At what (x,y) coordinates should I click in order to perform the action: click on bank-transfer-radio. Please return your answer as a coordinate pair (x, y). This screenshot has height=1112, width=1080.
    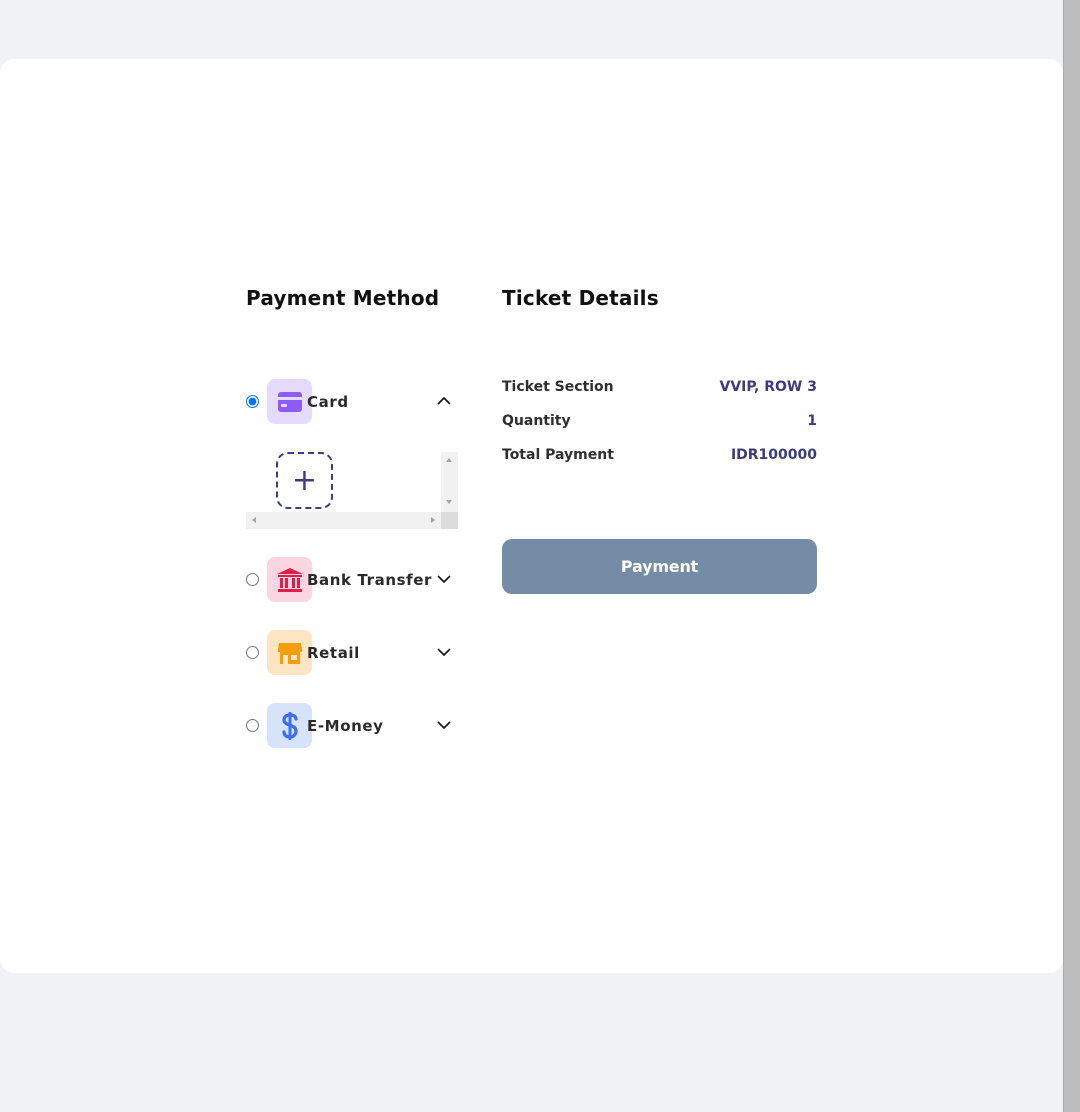
    Looking at the image, I should click on (252, 579).